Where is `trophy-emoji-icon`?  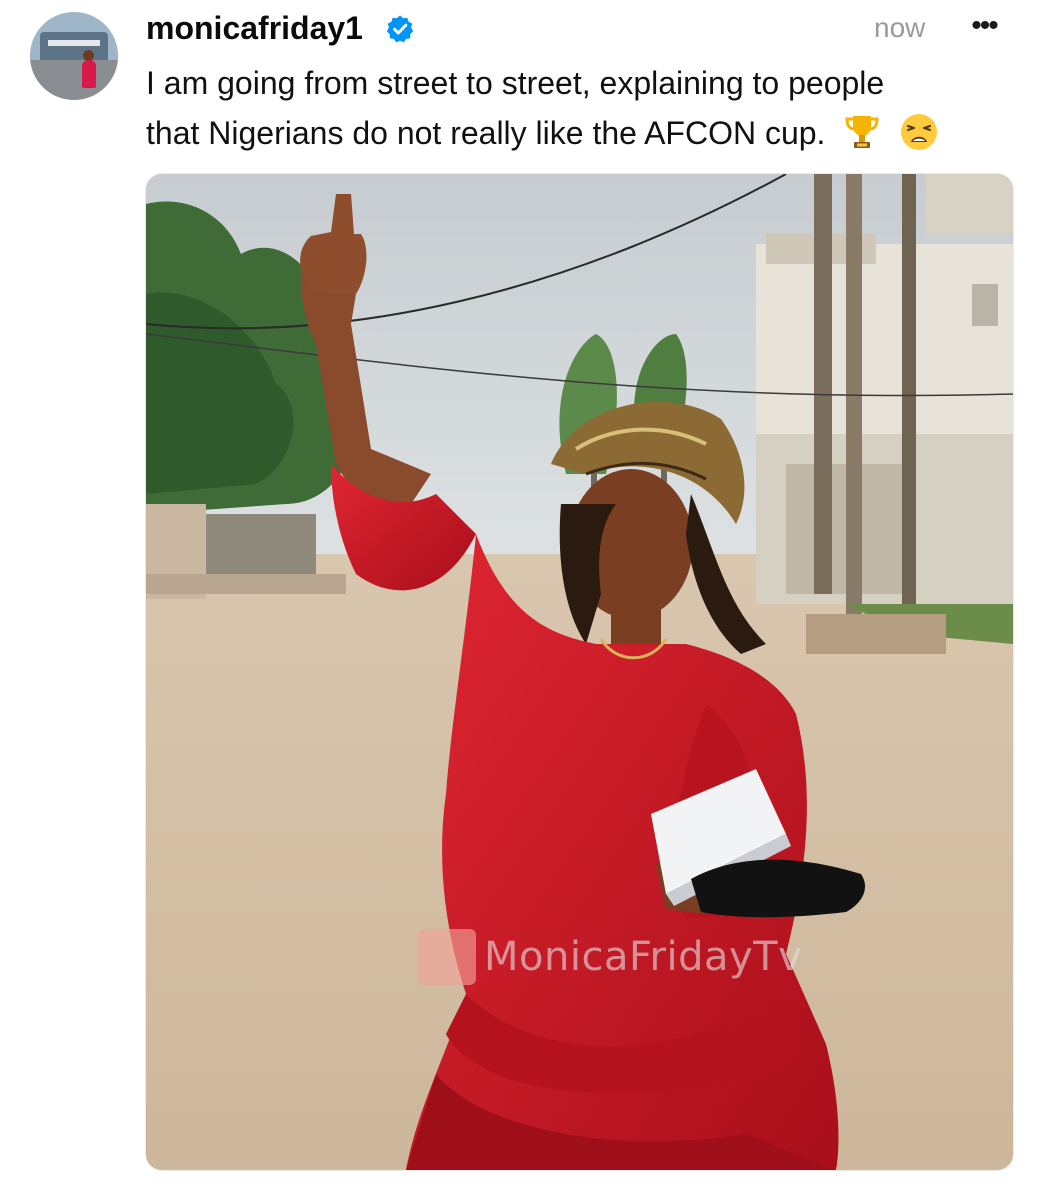 trophy-emoji-icon is located at coordinates (862, 132).